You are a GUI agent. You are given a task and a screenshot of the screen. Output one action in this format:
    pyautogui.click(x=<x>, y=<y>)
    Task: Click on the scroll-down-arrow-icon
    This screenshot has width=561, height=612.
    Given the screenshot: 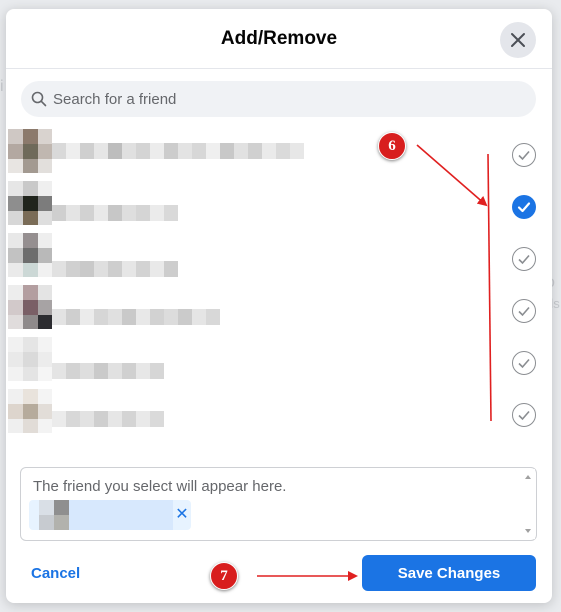 What is the action you would take?
    pyautogui.click(x=528, y=531)
    